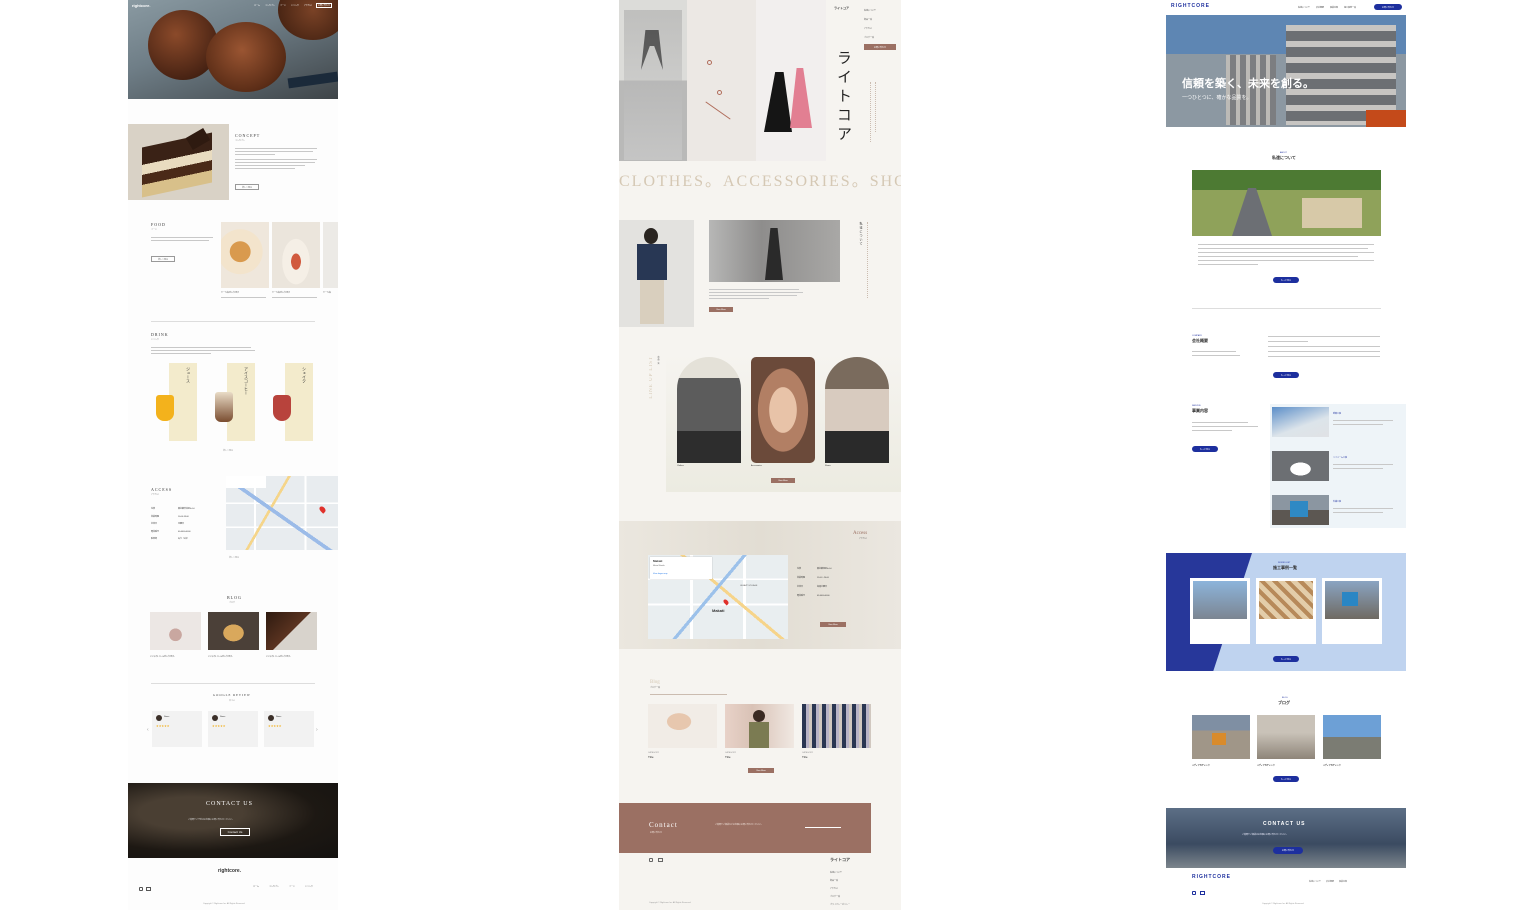 Image resolution: width=1520 pixels, height=910 pixels. Describe the element at coordinates (1205, 449) in the screenshot. I see `service-more-button: もっと見る` at that location.